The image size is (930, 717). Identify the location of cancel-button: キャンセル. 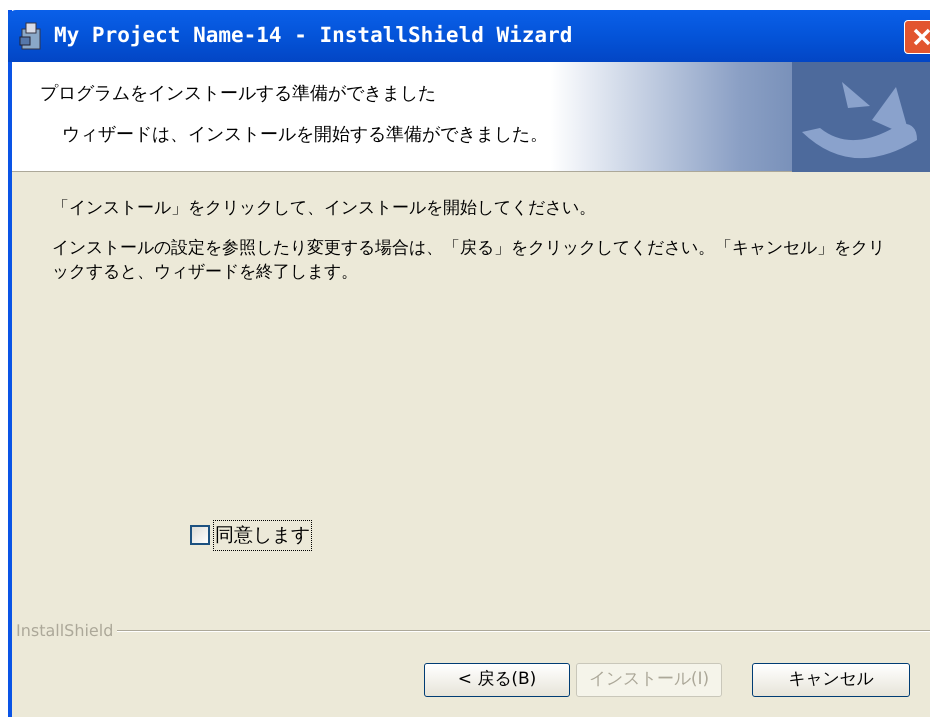
(831, 679).